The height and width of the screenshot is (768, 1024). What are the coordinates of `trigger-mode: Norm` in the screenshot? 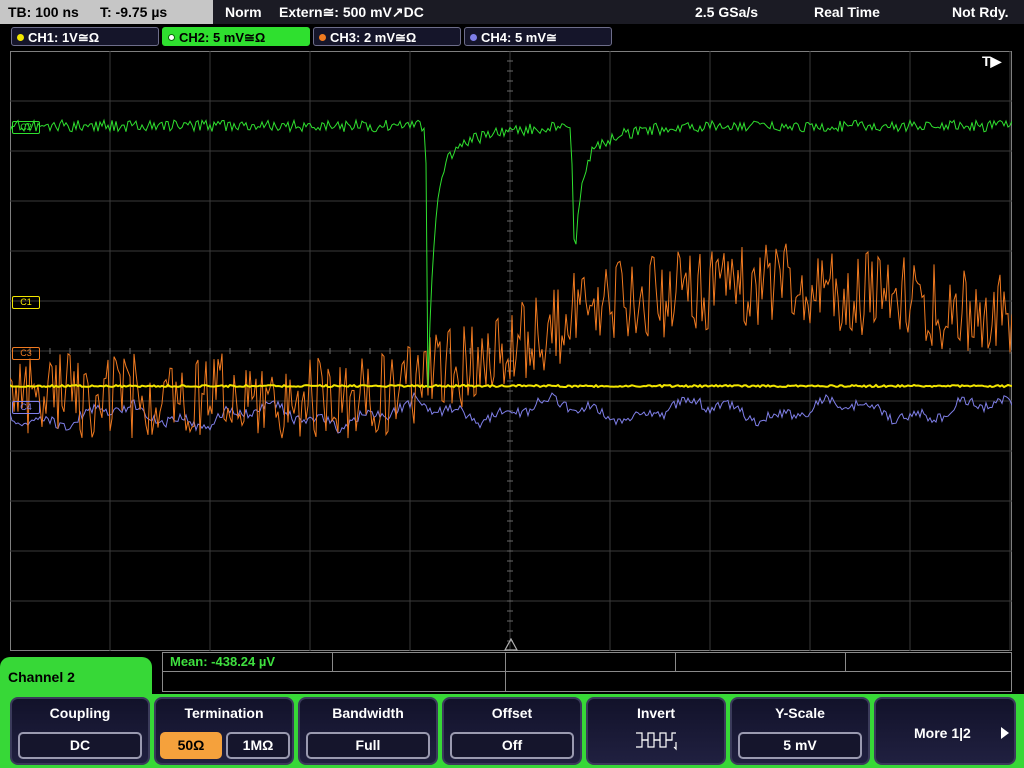 It's located at (243, 12).